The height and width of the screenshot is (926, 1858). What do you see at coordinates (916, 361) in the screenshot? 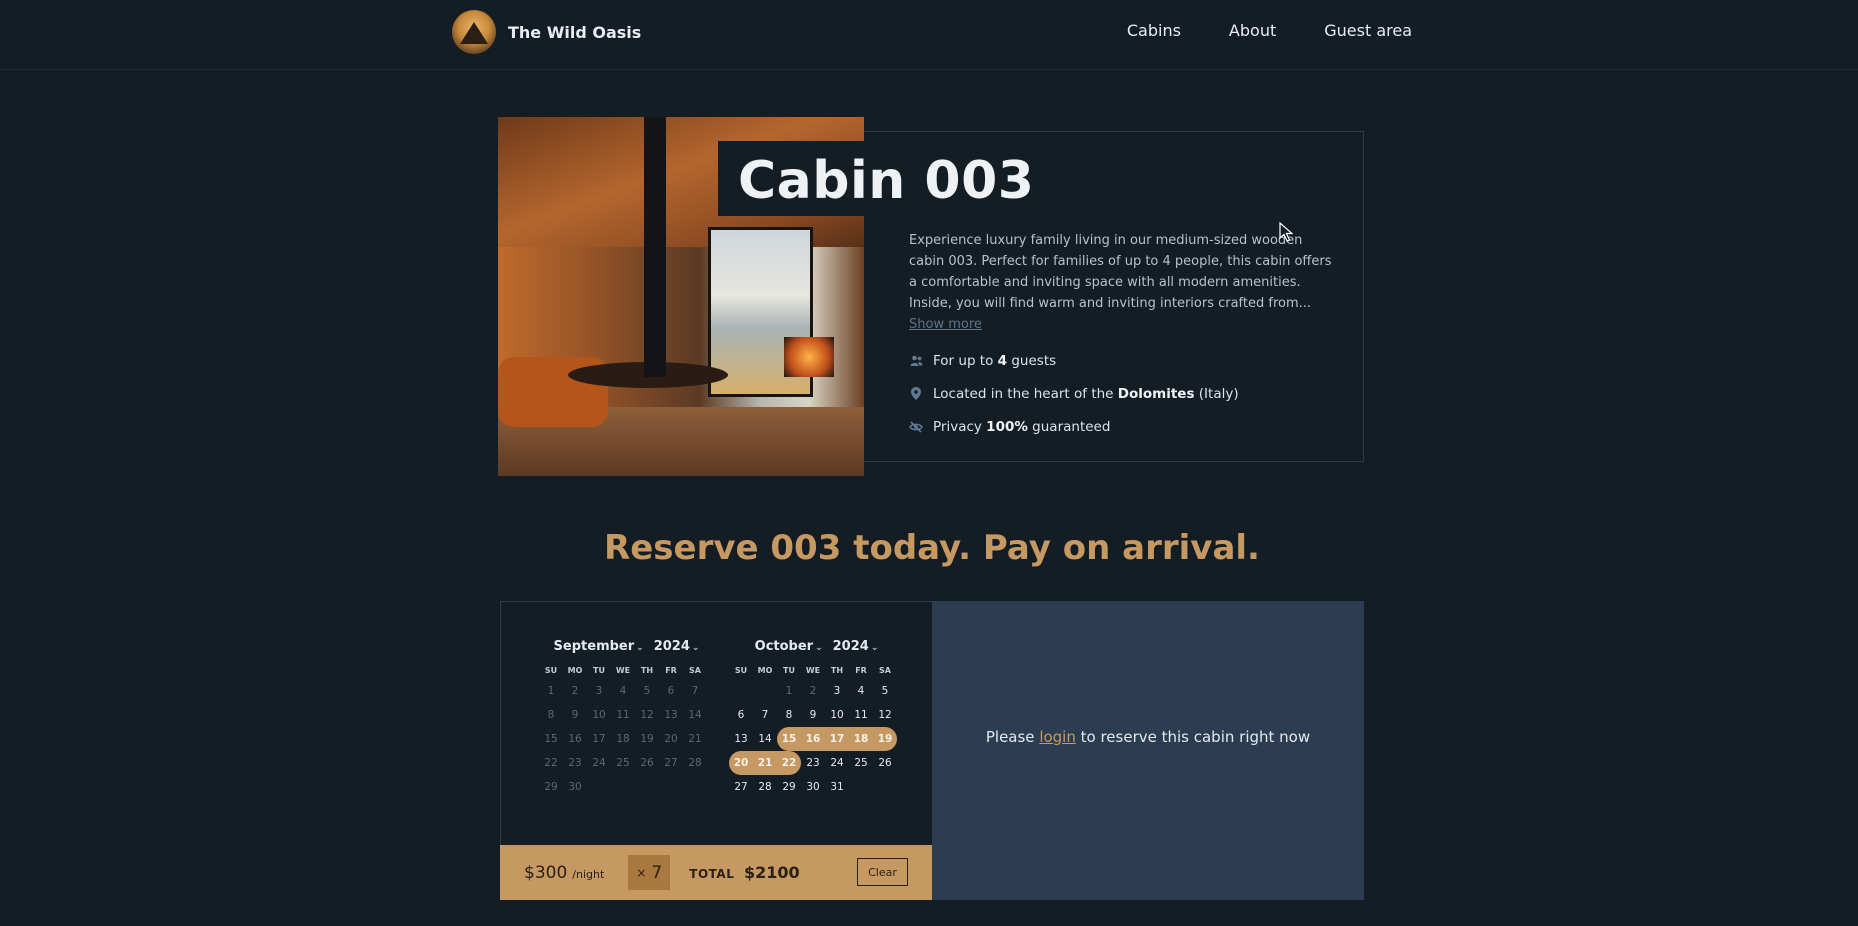
I see `users-icon` at bounding box center [916, 361].